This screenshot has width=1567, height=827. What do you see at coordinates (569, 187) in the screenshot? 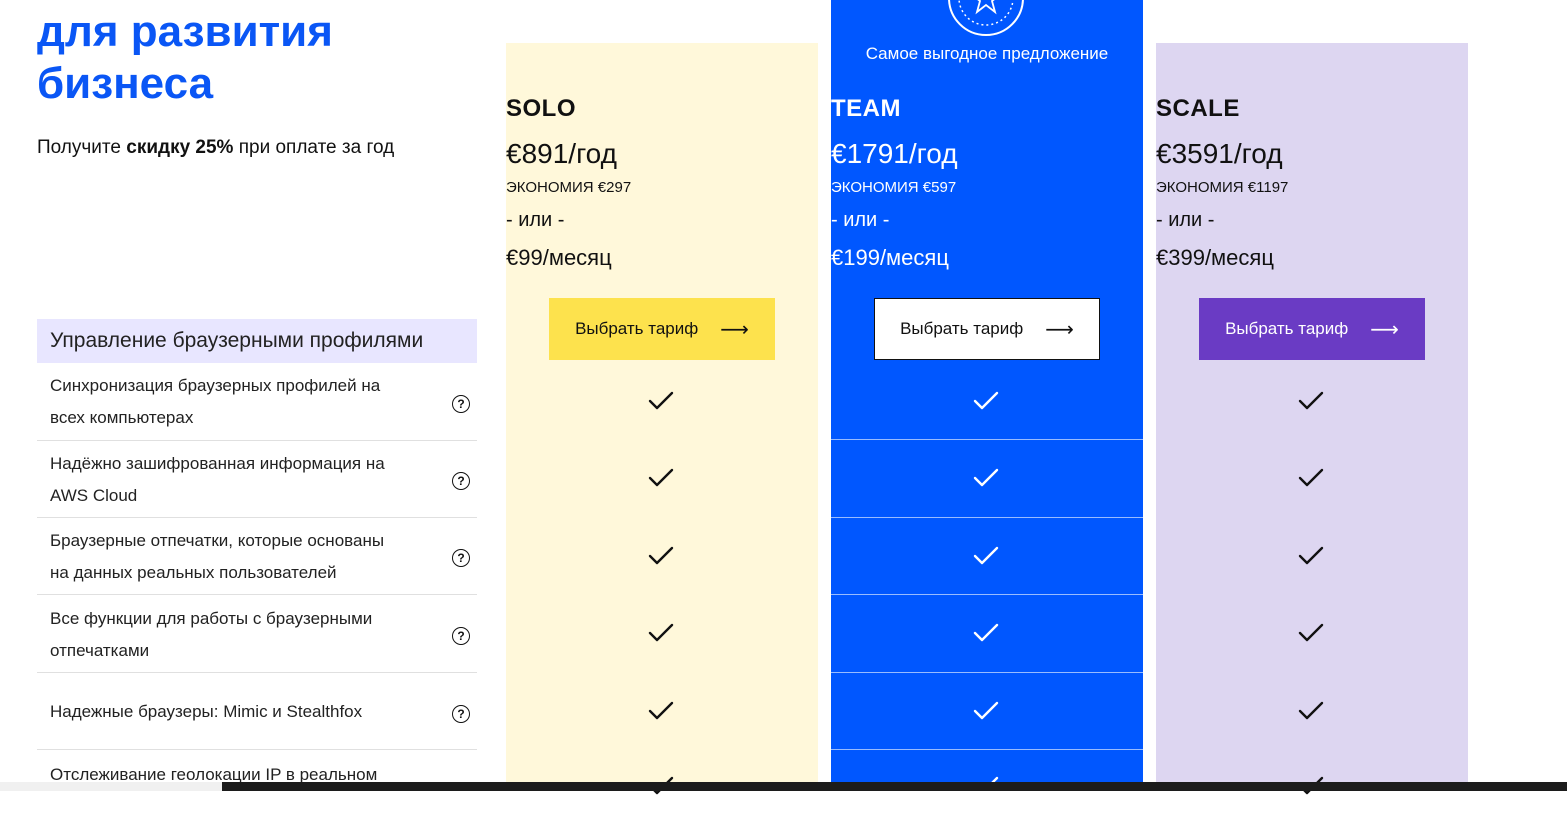
I see `plan-saving: ЭКОНОМИЯ €297` at bounding box center [569, 187].